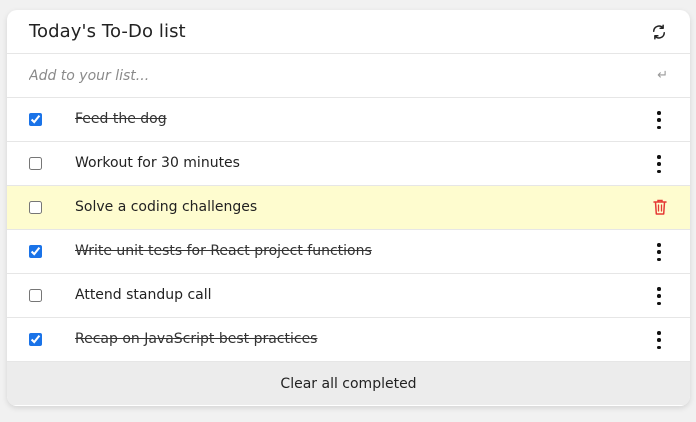  Describe the element at coordinates (348, 32) in the screenshot. I see `card-header: Today's To-Do list` at that location.